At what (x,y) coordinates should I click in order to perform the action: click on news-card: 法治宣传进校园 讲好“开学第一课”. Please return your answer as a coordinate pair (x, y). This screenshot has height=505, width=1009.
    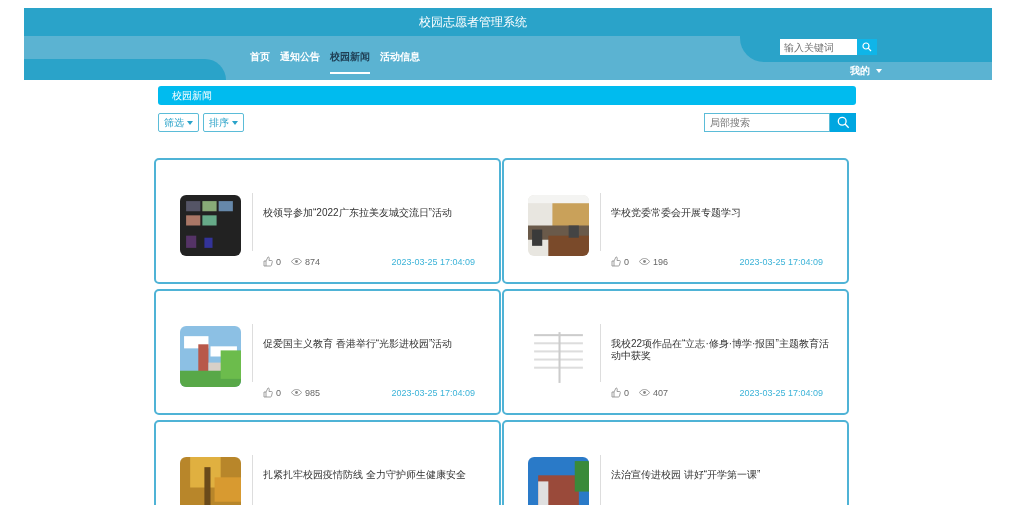
    Looking at the image, I should click on (675, 462).